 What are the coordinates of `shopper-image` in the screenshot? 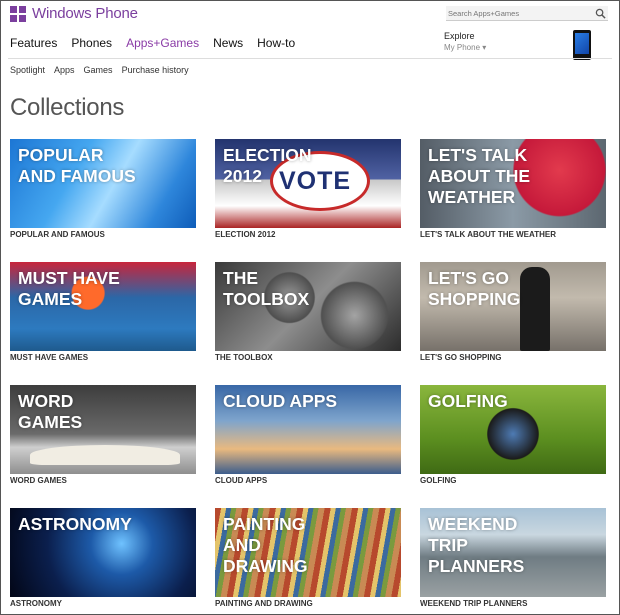 It's located at (535, 309).